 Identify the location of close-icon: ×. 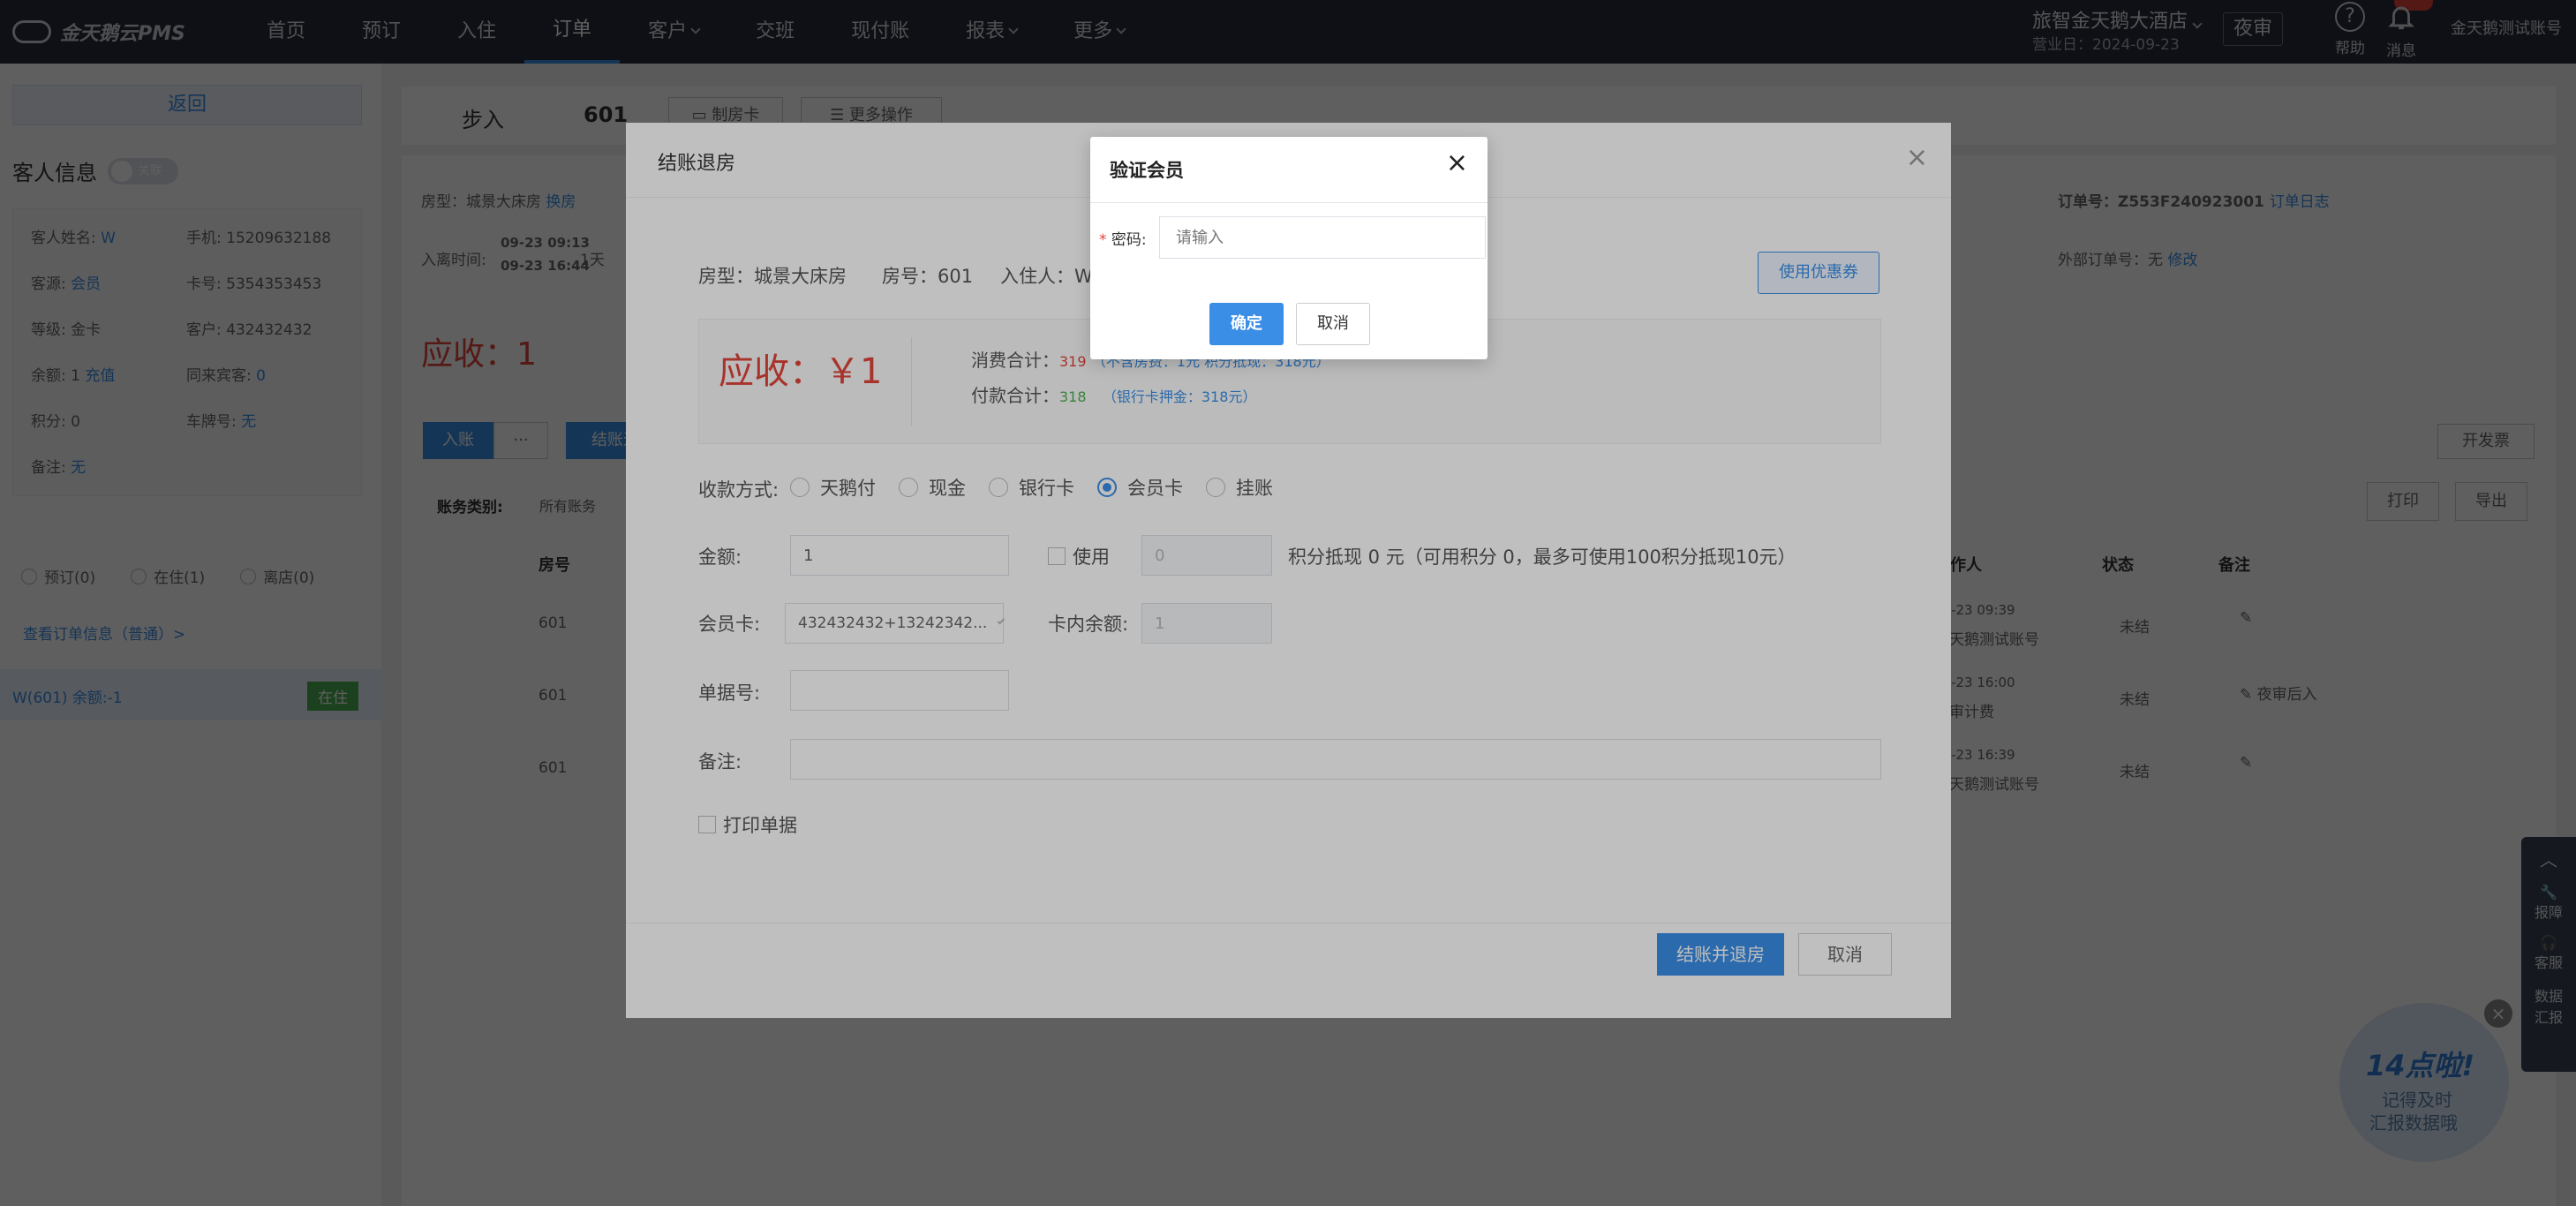
(1457, 162).